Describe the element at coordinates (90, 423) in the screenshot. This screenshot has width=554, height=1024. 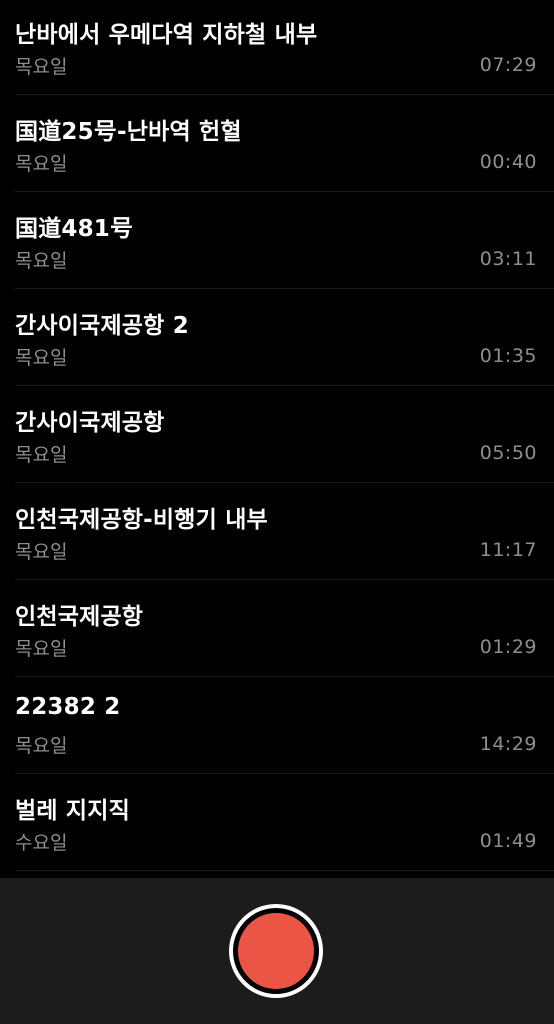
I see `recording-title: 간사이국제공항` at that location.